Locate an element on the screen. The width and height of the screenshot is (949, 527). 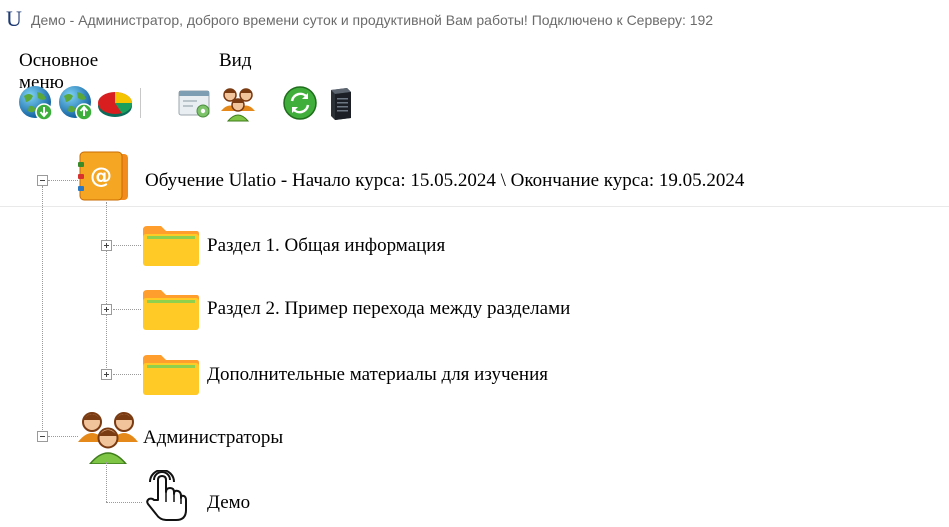
section-3-icon is located at coordinates (171, 375).